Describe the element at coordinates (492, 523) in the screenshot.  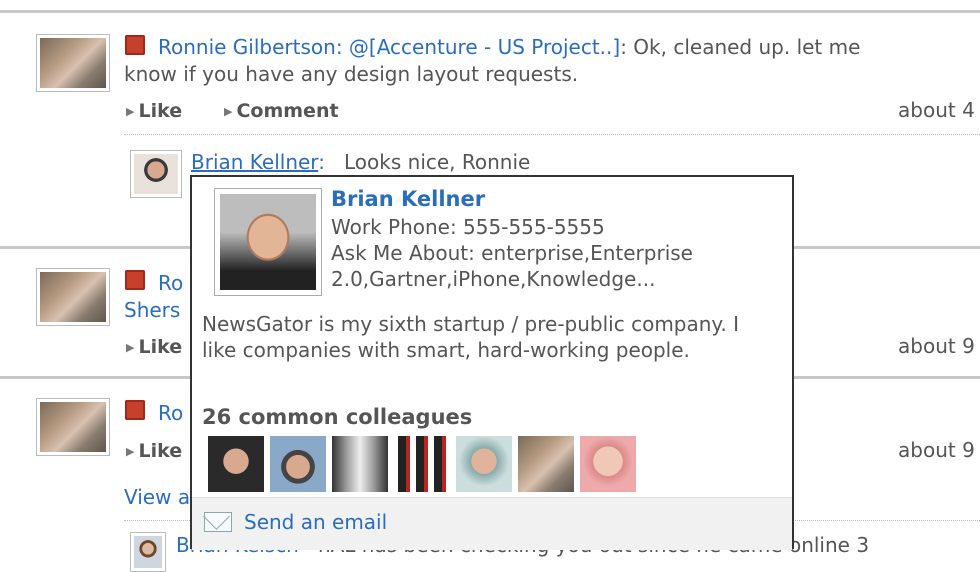
I see `hover-card-footer: Send an email` at that location.